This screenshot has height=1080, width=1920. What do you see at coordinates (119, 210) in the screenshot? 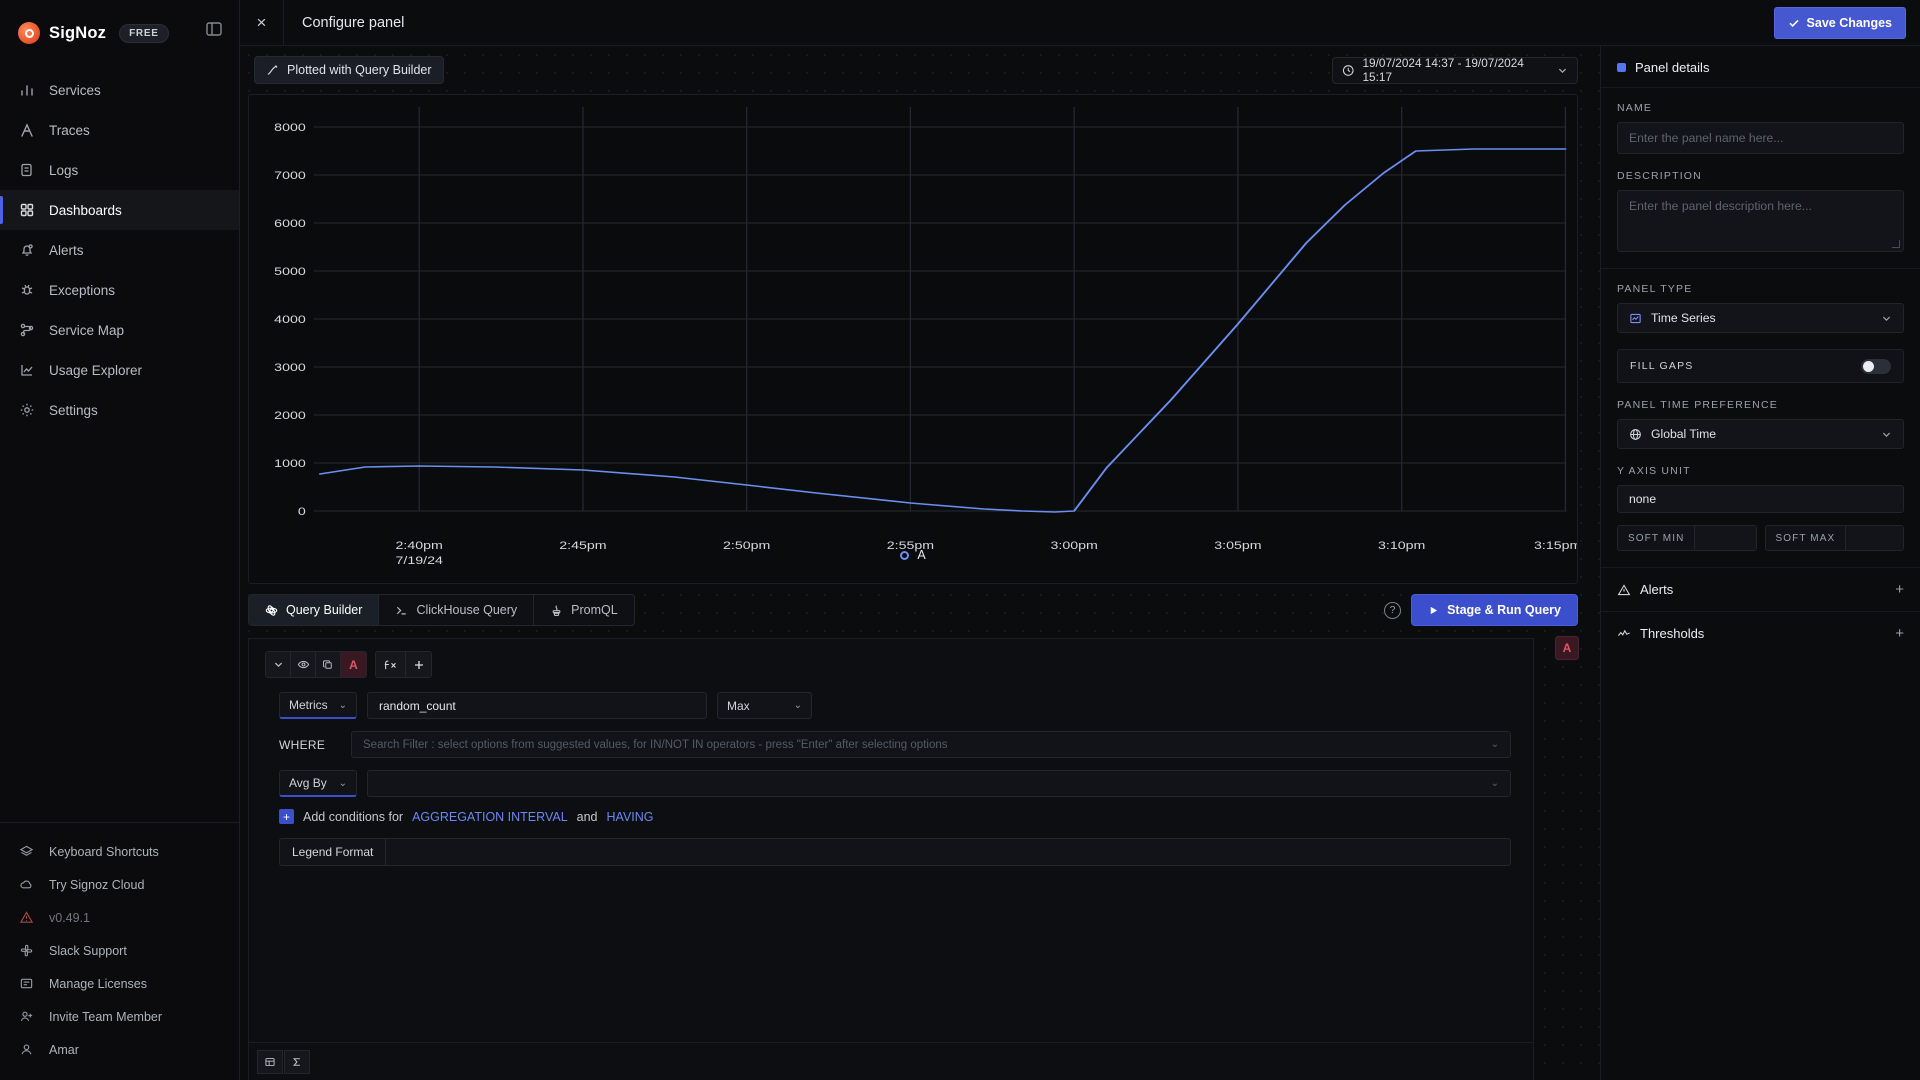
I see `sidebar-item-dashboards: Dashboards` at bounding box center [119, 210].